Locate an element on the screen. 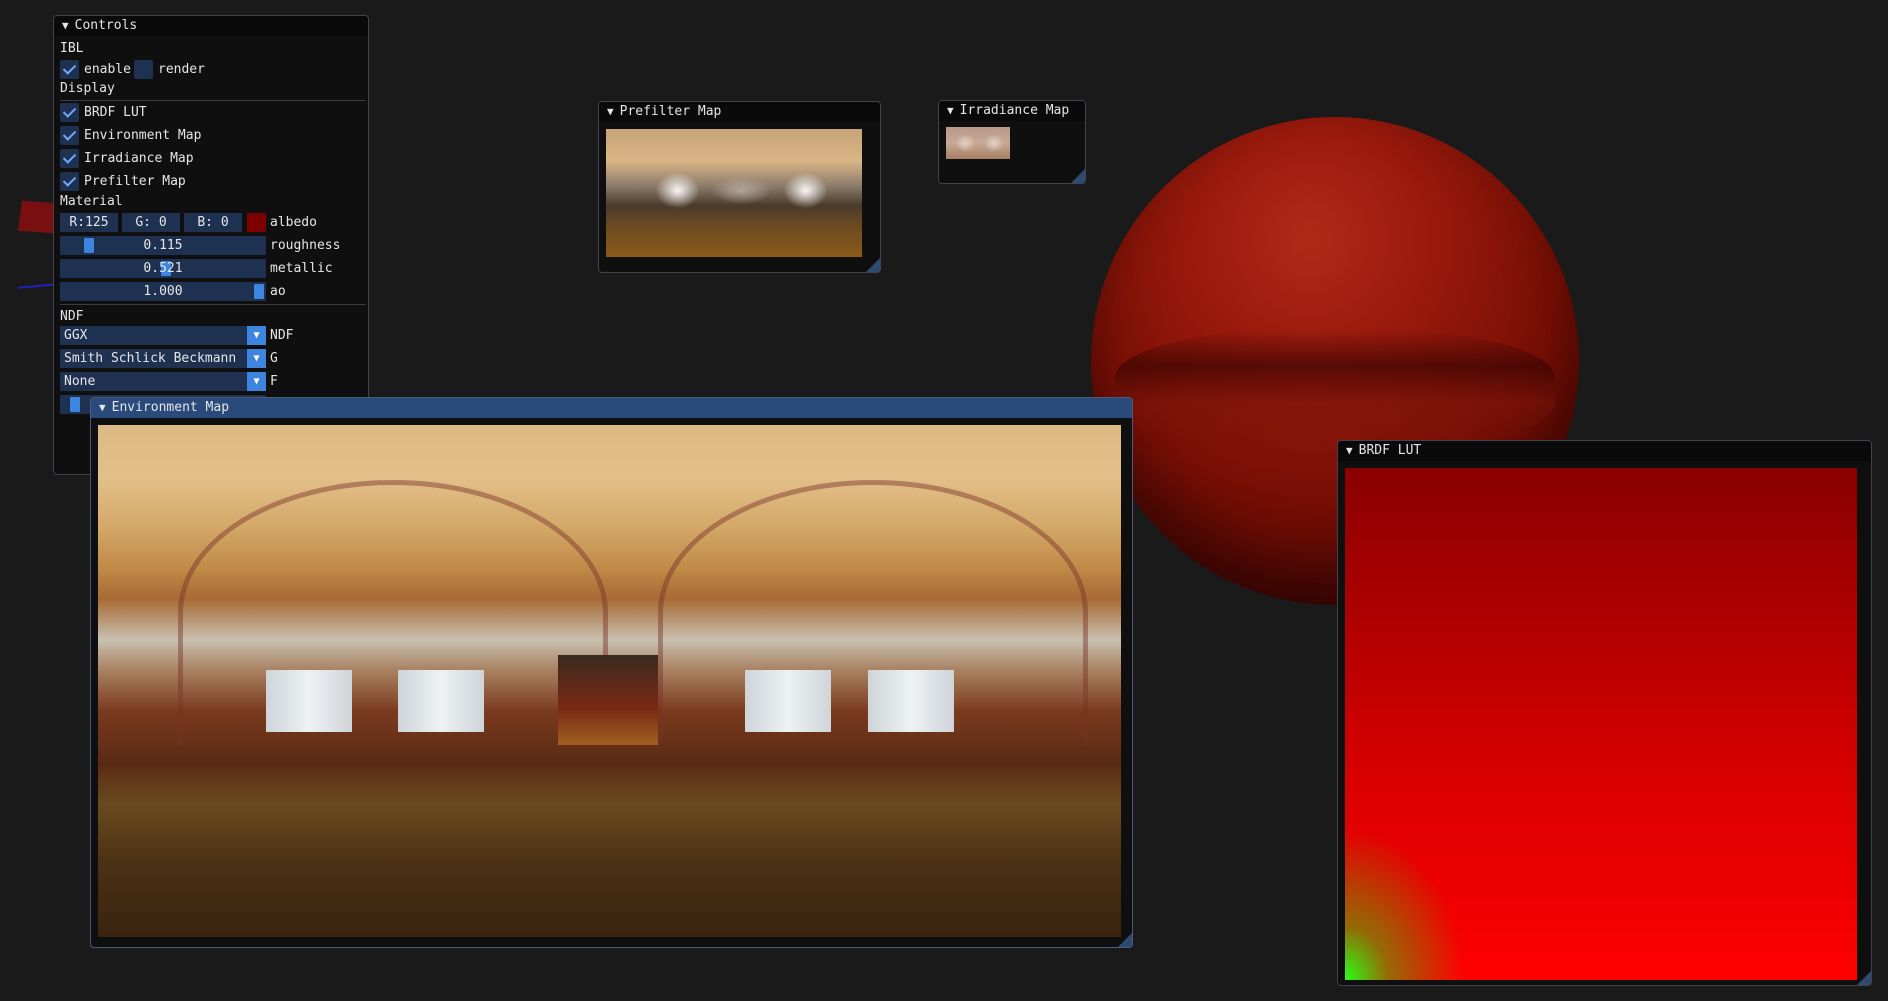  ndf-select-value: GGX is located at coordinates (76, 335).